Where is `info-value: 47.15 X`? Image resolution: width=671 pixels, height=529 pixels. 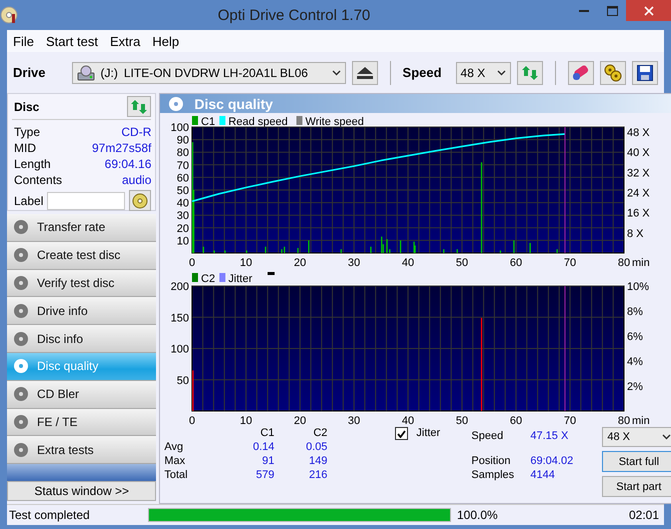 info-value: 47.15 X is located at coordinates (550, 436).